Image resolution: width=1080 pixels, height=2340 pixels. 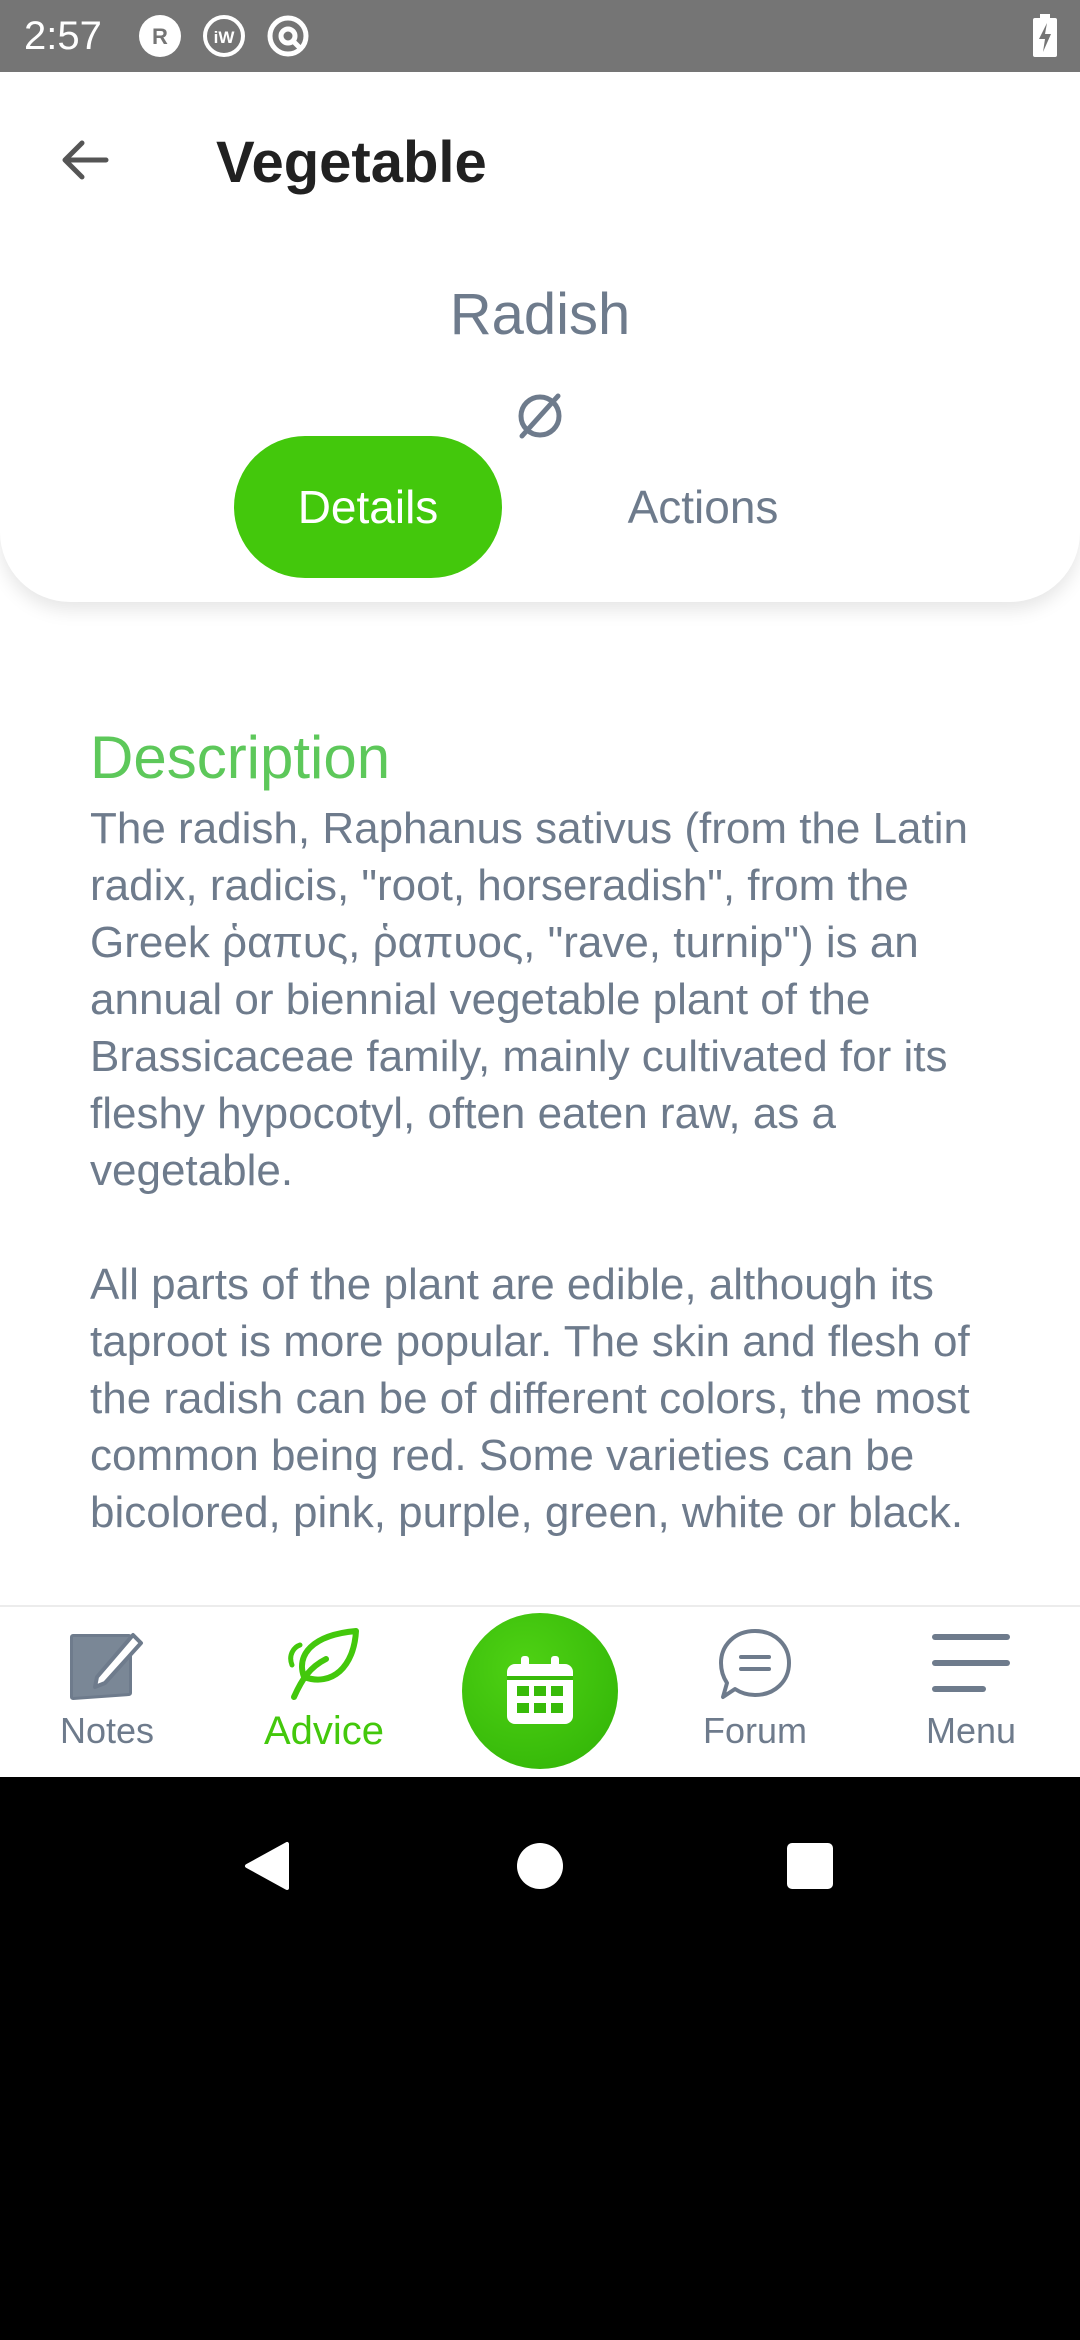 I want to click on chat-bubble-icon, so click(x=755, y=1664).